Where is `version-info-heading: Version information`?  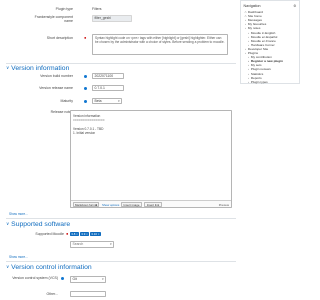
version-info-heading: Version information is located at coordinates (40, 68).